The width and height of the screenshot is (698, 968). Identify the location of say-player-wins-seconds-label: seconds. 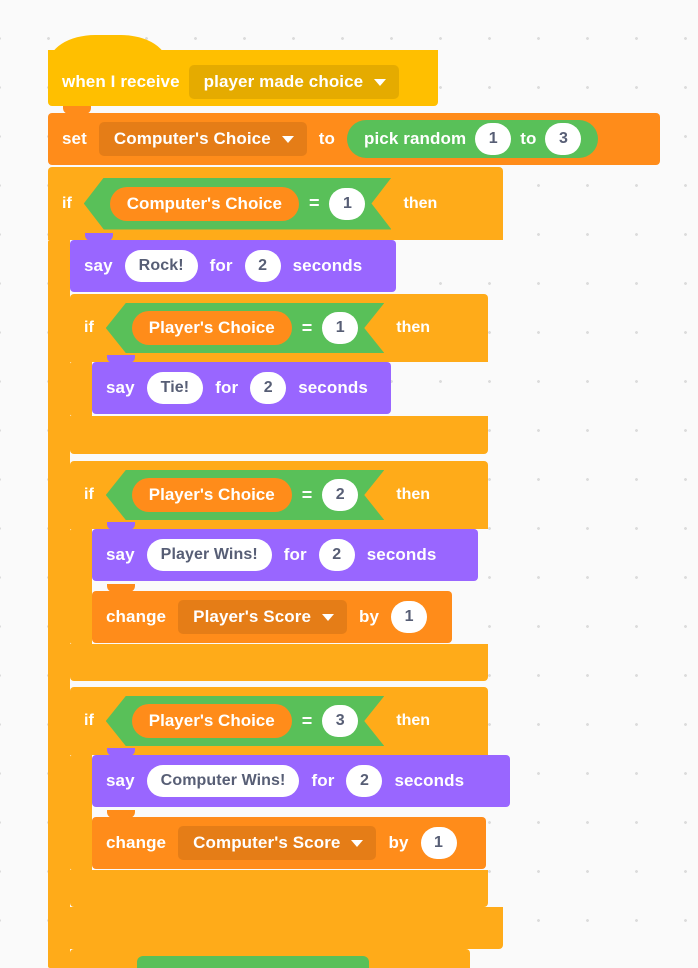
(401, 554).